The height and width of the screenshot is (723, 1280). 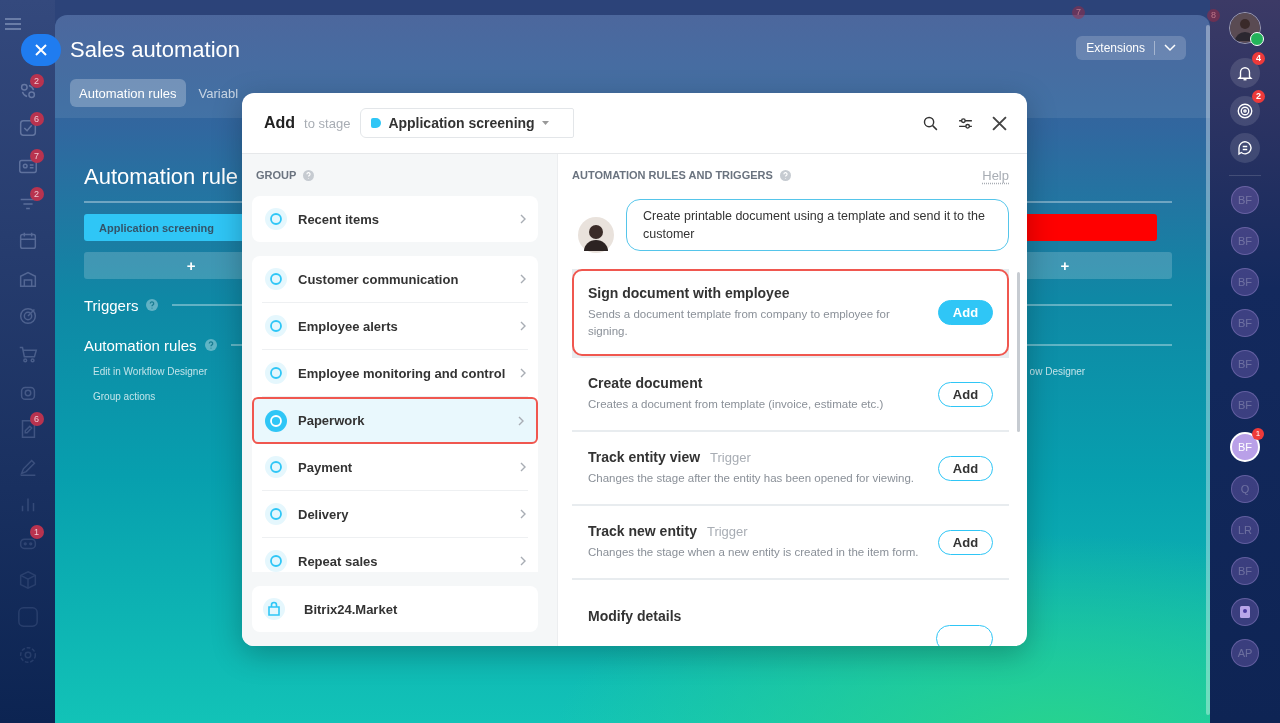 What do you see at coordinates (790, 468) in the screenshot?
I see `rule-card: Track entity view Trigger Changes the stage after the entity has been opened for viewing. Add` at bounding box center [790, 468].